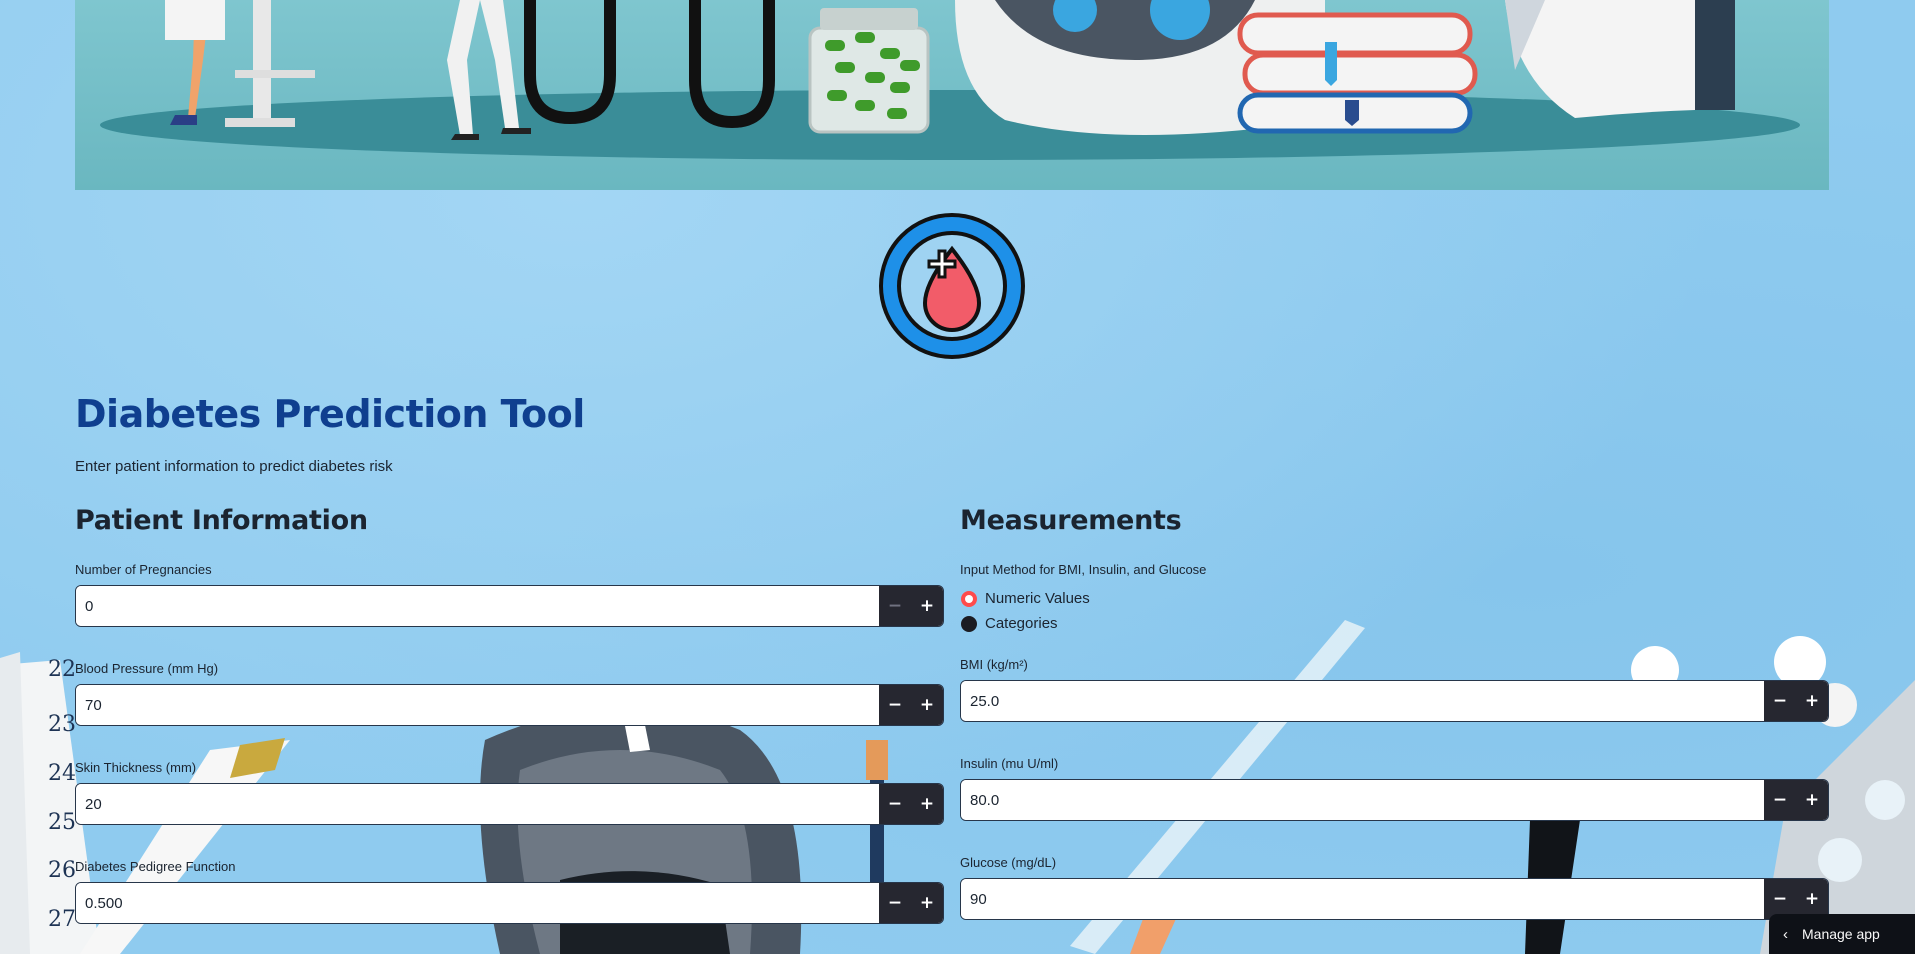 Image resolution: width=1915 pixels, height=954 pixels. Describe the element at coordinates (1362, 899) in the screenshot. I see `glucose-input` at that location.